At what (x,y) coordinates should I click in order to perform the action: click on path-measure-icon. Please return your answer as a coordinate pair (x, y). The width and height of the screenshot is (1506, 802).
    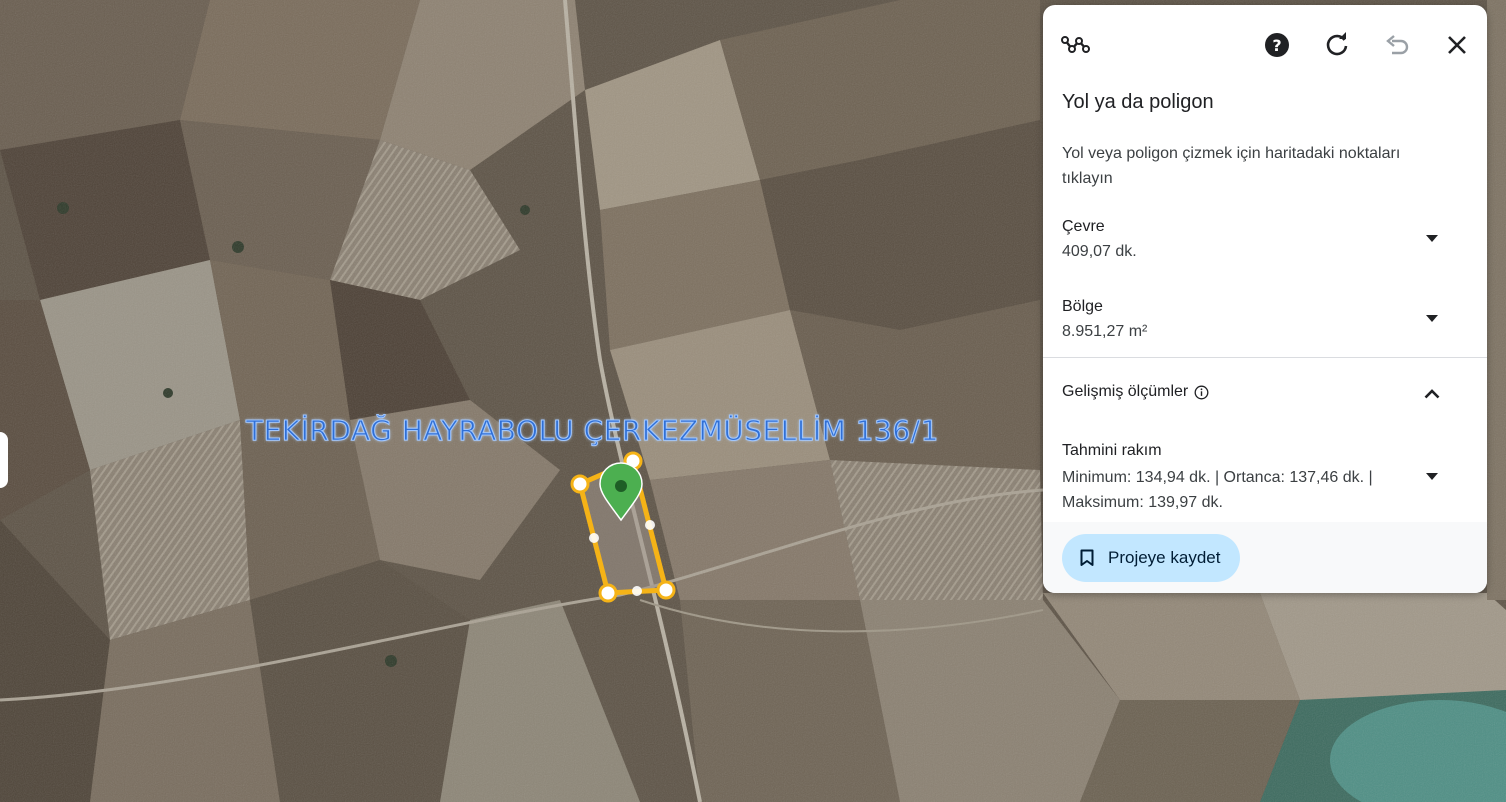
    Looking at the image, I should click on (1076, 45).